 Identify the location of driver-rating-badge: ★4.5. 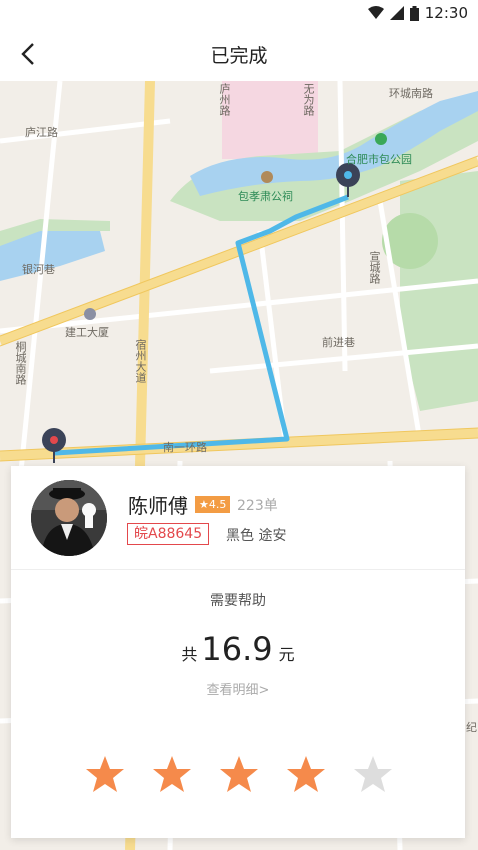
(213, 504).